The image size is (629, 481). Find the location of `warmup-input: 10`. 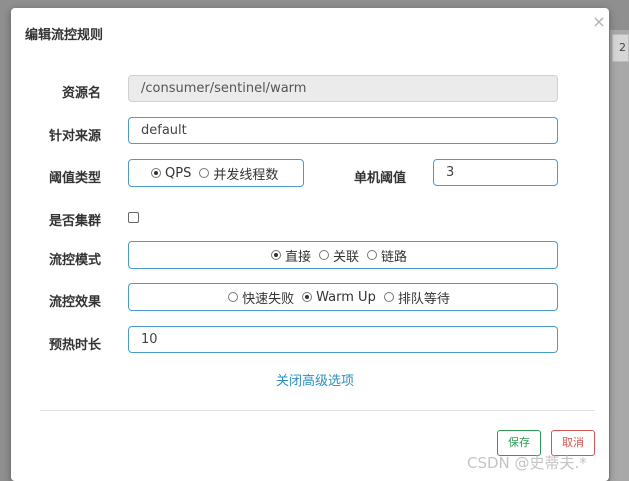

warmup-input: 10 is located at coordinates (343, 339).